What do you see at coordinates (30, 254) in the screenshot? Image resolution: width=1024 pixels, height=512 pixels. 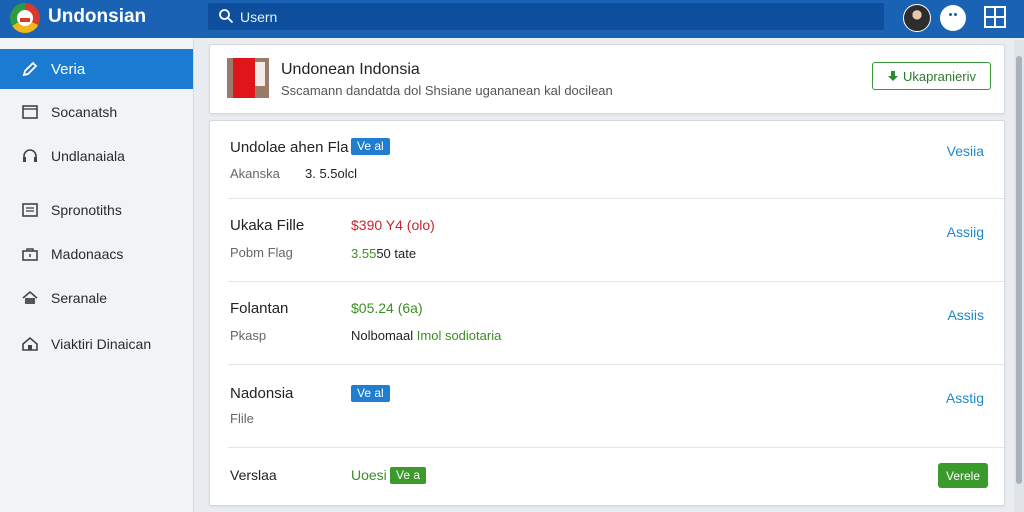 I see `briefcase-icon` at bounding box center [30, 254].